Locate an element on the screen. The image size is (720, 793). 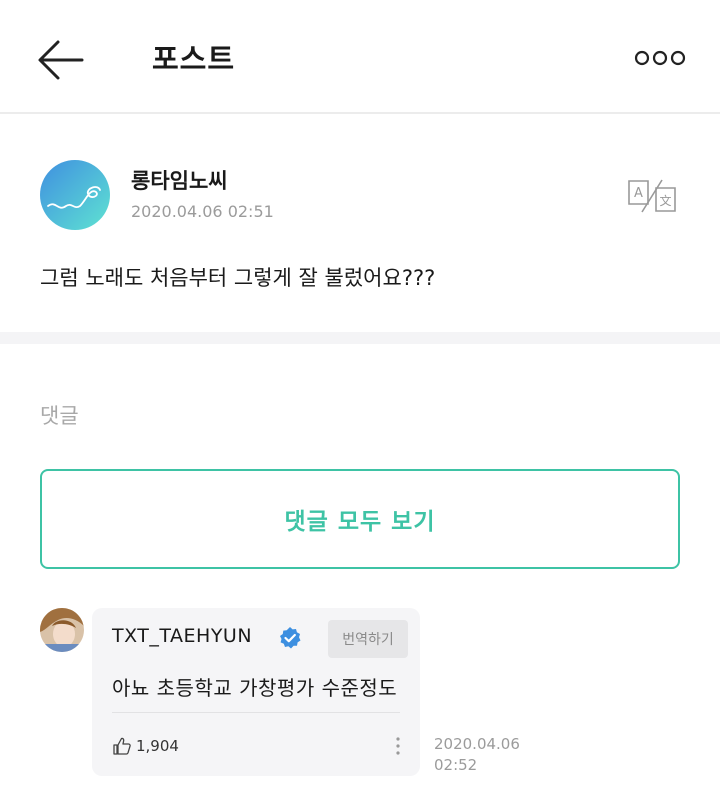
comment-text: 아뇨 초등학교 가창평가 수준정도 is located at coordinates (255, 688).